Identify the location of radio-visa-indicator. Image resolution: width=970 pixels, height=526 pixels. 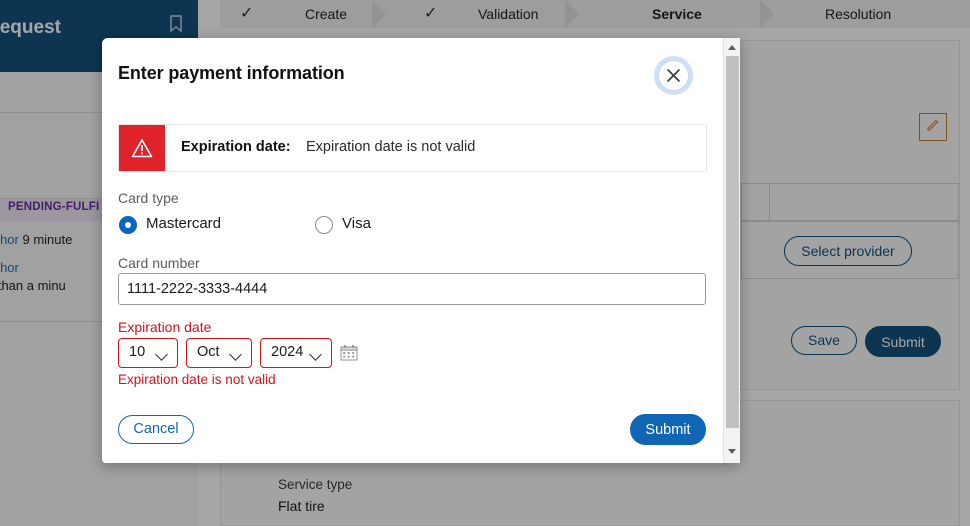
(324, 225).